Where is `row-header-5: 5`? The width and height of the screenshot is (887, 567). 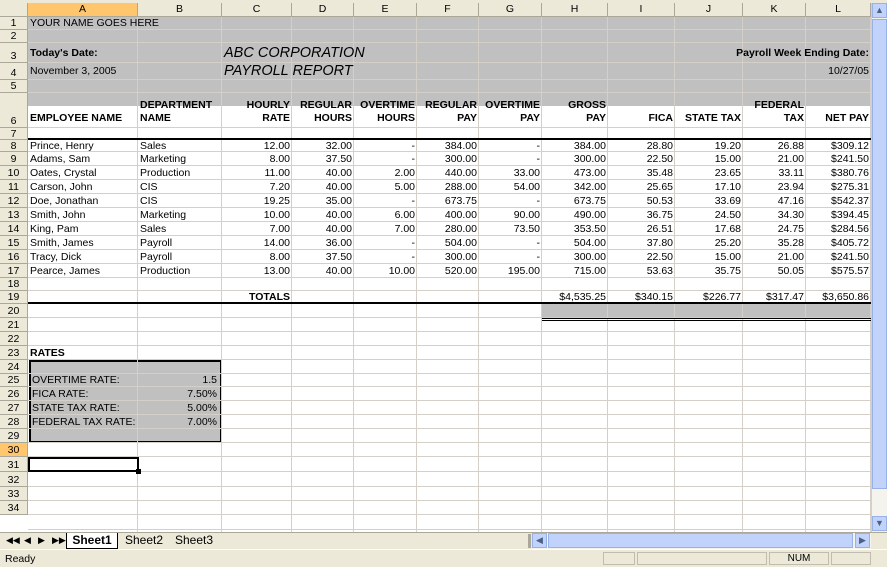
row-header-5: 5 is located at coordinates (14, 86).